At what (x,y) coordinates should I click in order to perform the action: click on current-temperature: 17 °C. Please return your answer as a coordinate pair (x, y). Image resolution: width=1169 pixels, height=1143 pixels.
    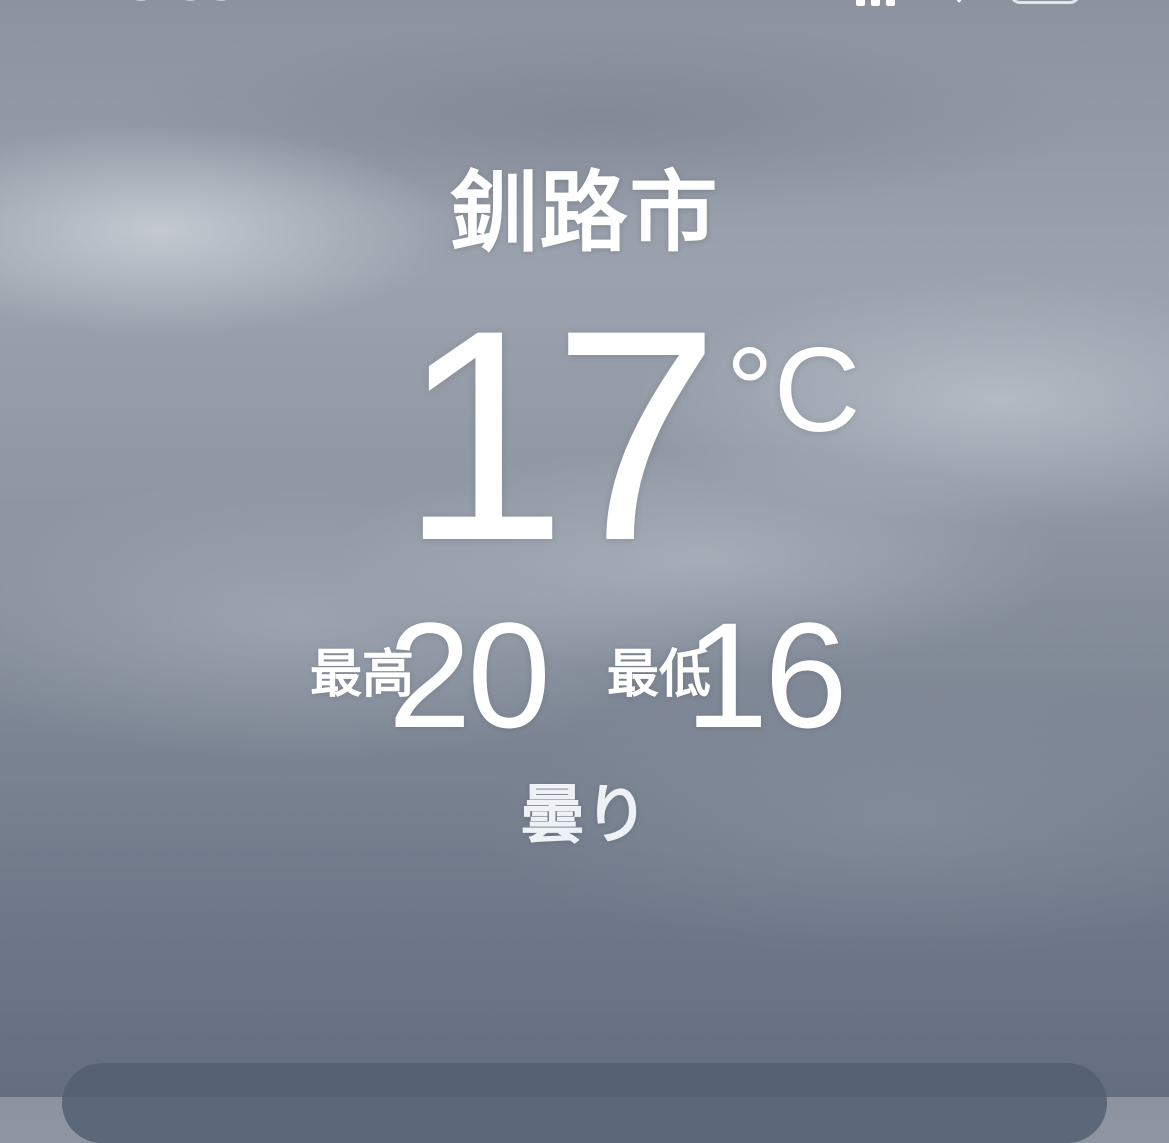
    Looking at the image, I should click on (630, 435).